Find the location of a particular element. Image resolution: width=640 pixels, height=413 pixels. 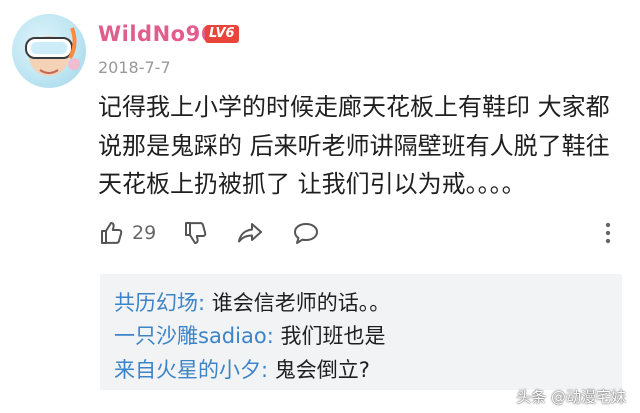

more-icon is located at coordinates (608, 233).